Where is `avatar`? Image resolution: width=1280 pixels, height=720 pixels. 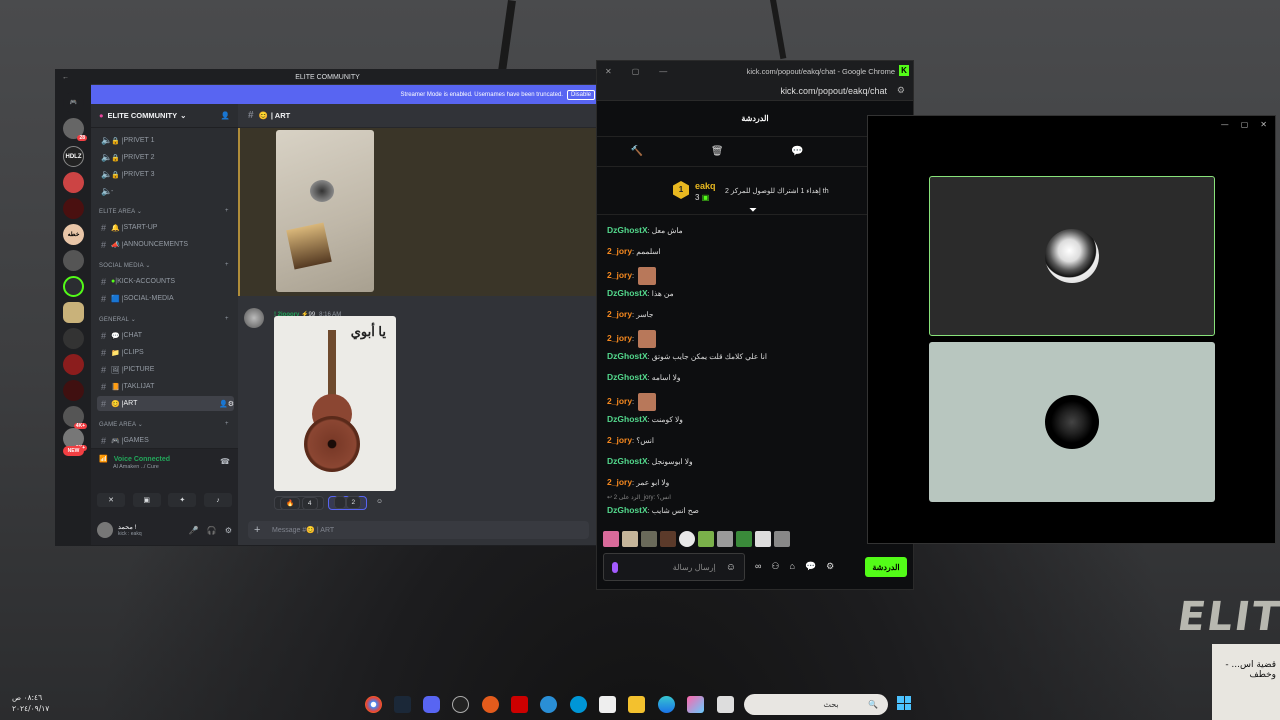
avatar is located at coordinates (105, 530).